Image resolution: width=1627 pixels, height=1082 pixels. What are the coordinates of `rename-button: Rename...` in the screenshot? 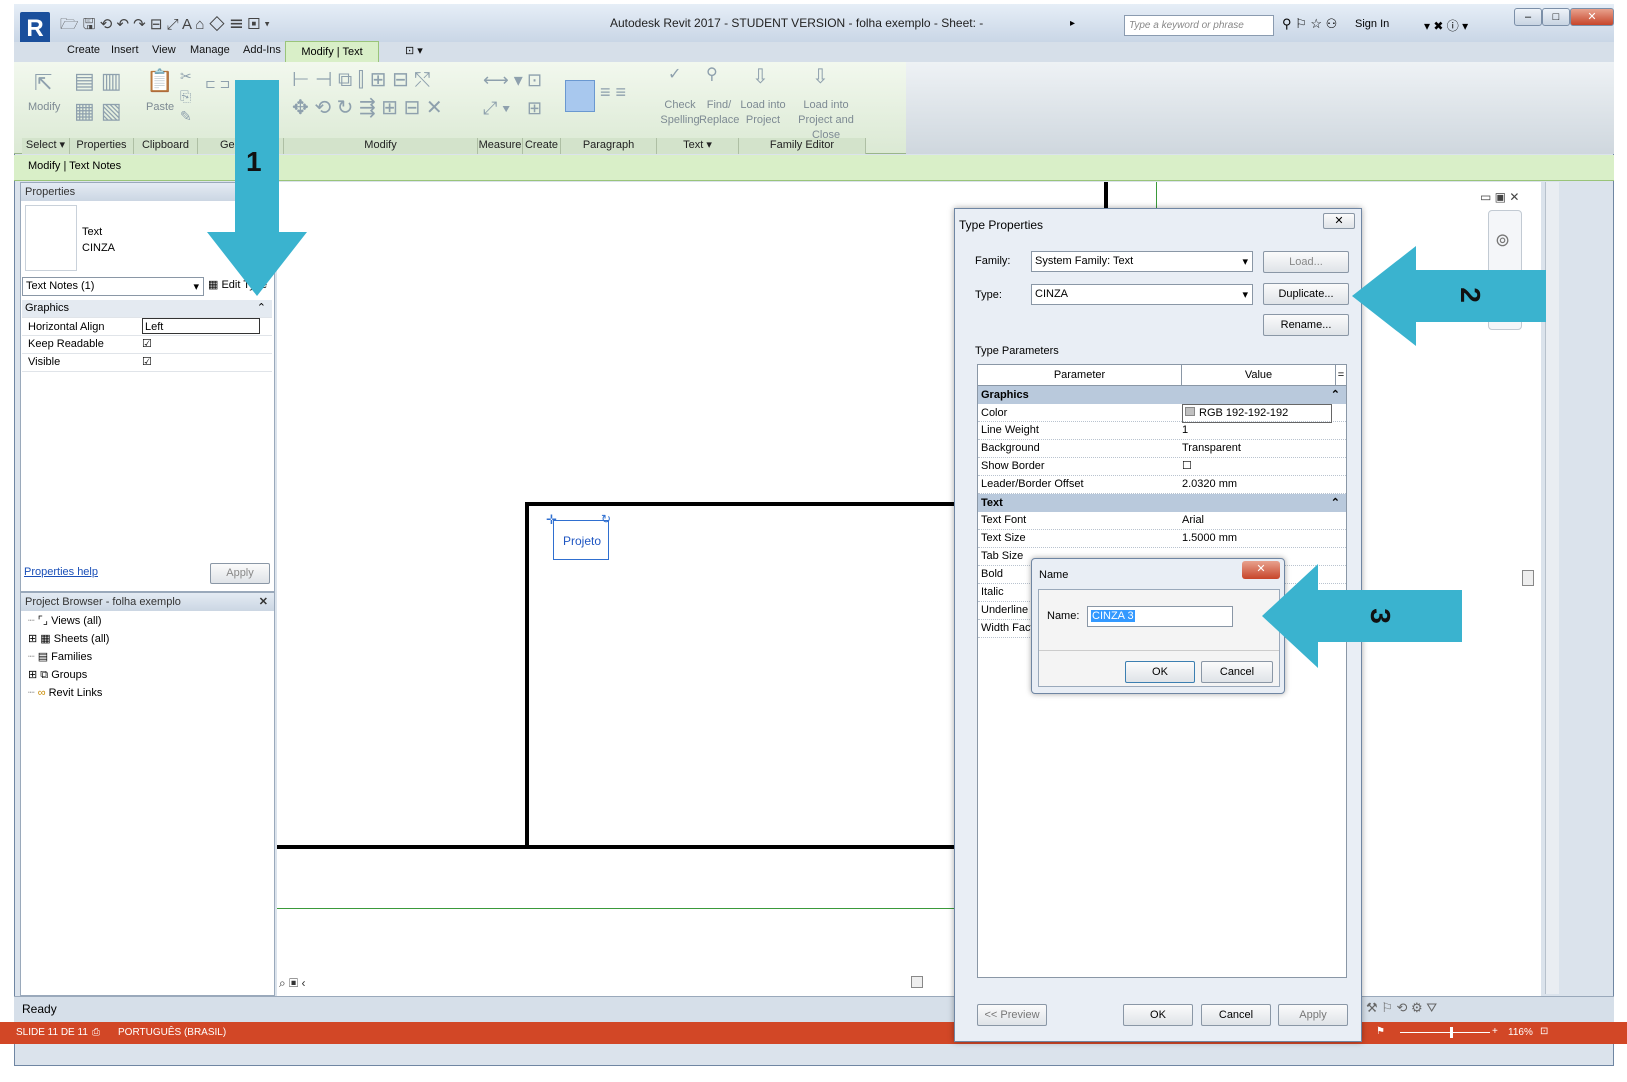 It's located at (1306, 325).